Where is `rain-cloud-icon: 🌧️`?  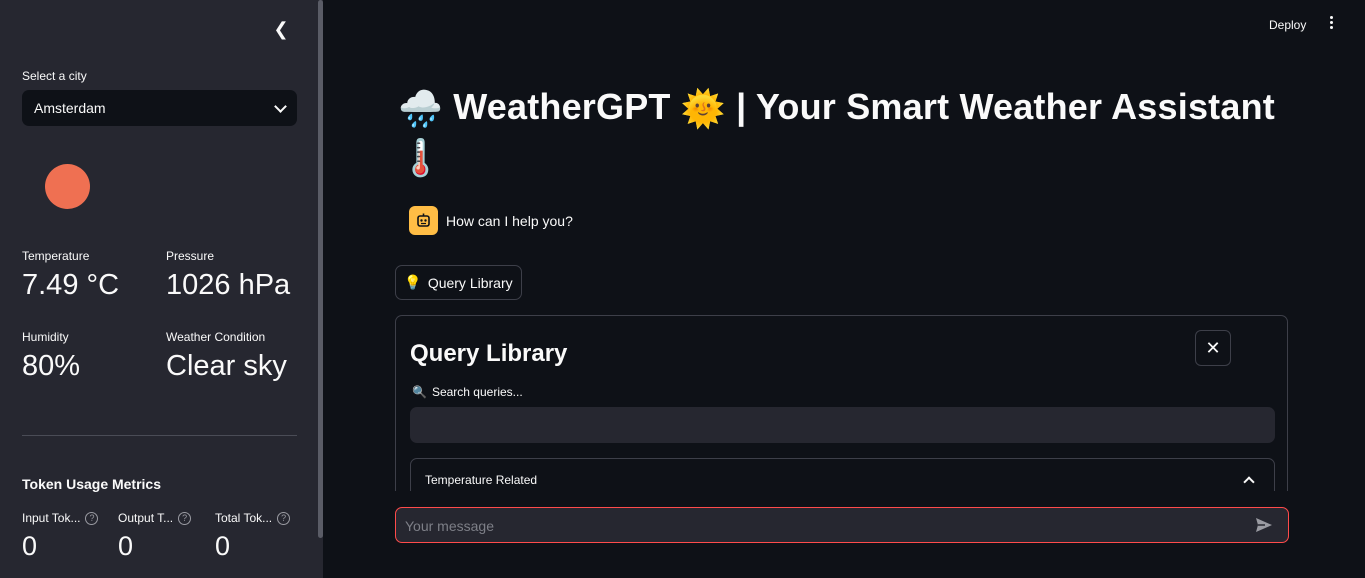 rain-cloud-icon: 🌧️ is located at coordinates (421, 109).